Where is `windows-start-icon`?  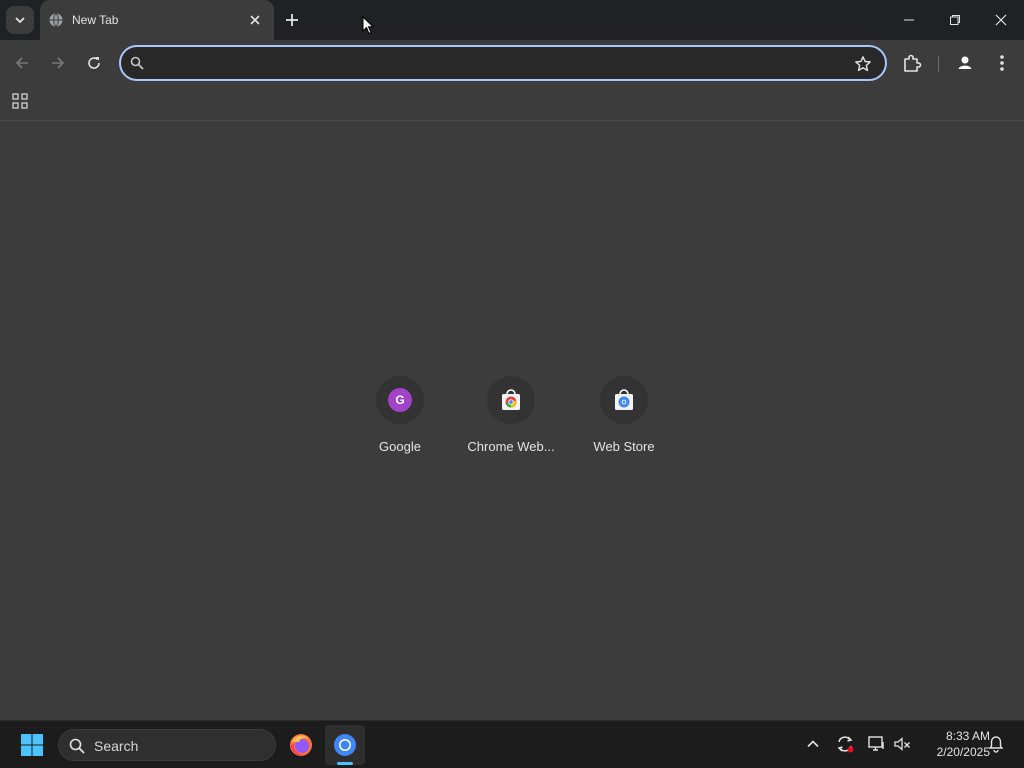
windows-start-icon is located at coordinates (32, 745).